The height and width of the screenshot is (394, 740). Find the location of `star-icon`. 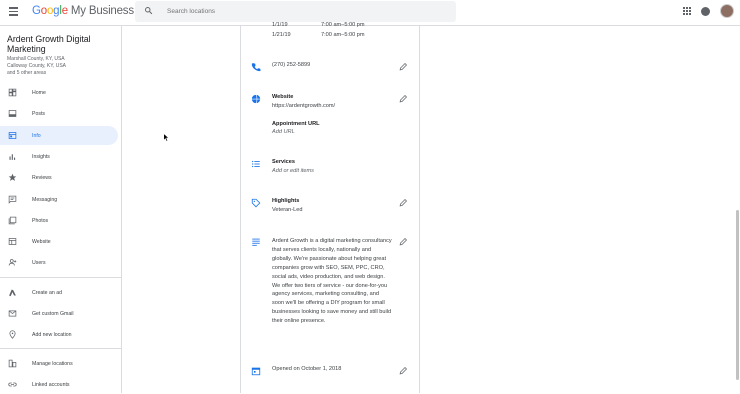

star-icon is located at coordinates (12, 177).